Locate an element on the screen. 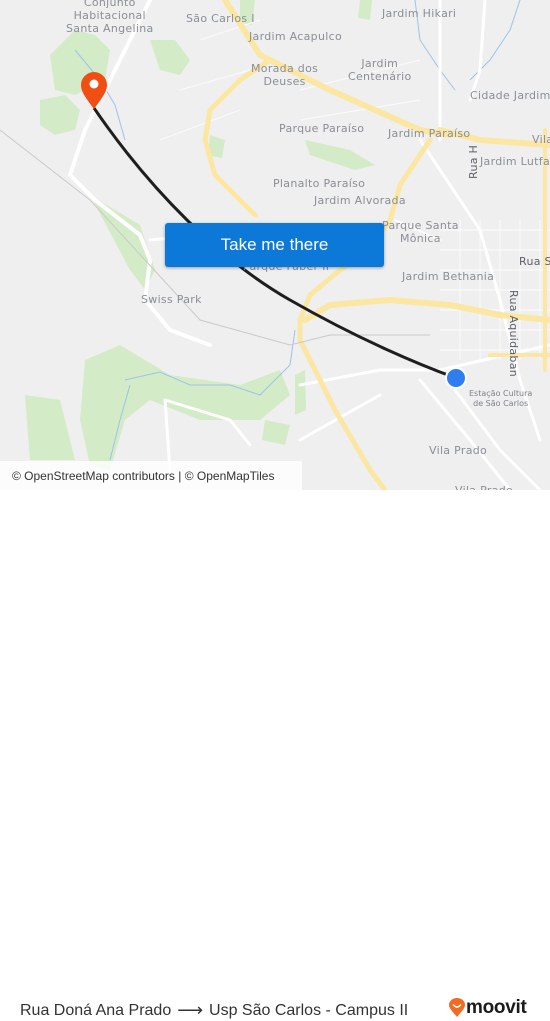 The width and height of the screenshot is (550, 1021). destination-name: Usp São Carlos - Campus II is located at coordinates (309, 1010).